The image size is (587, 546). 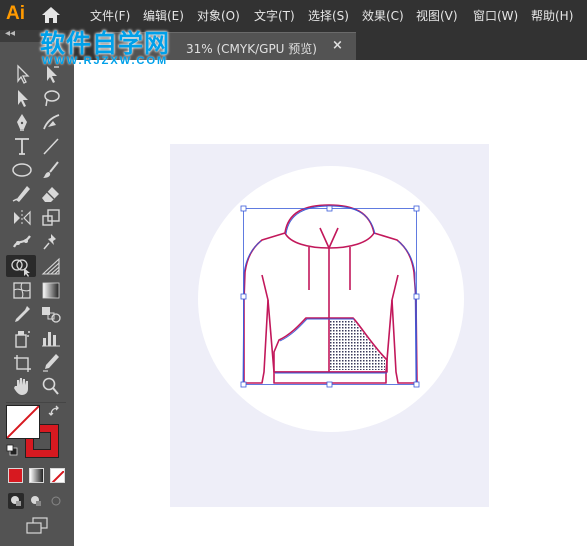 I want to click on type-icon, so click(x=22, y=146).